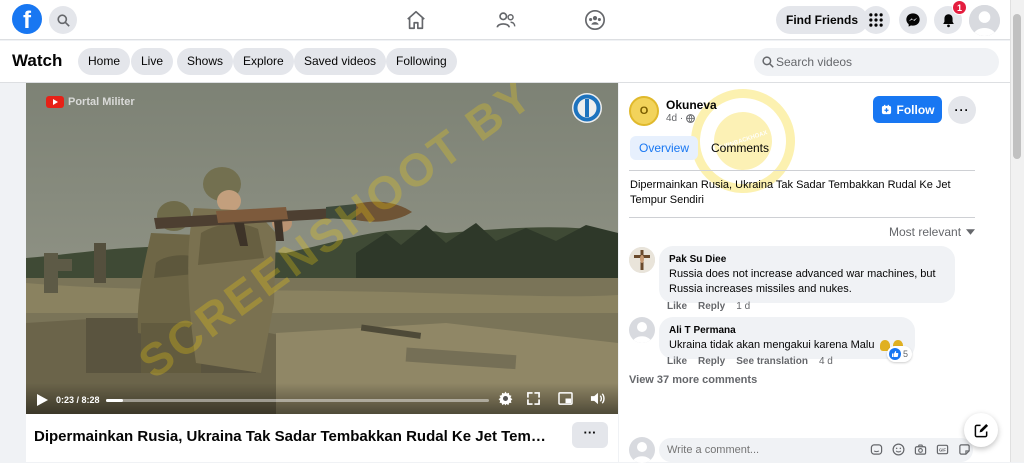  What do you see at coordinates (587, 108) in the screenshot?
I see `channel-logo-icon` at bounding box center [587, 108].